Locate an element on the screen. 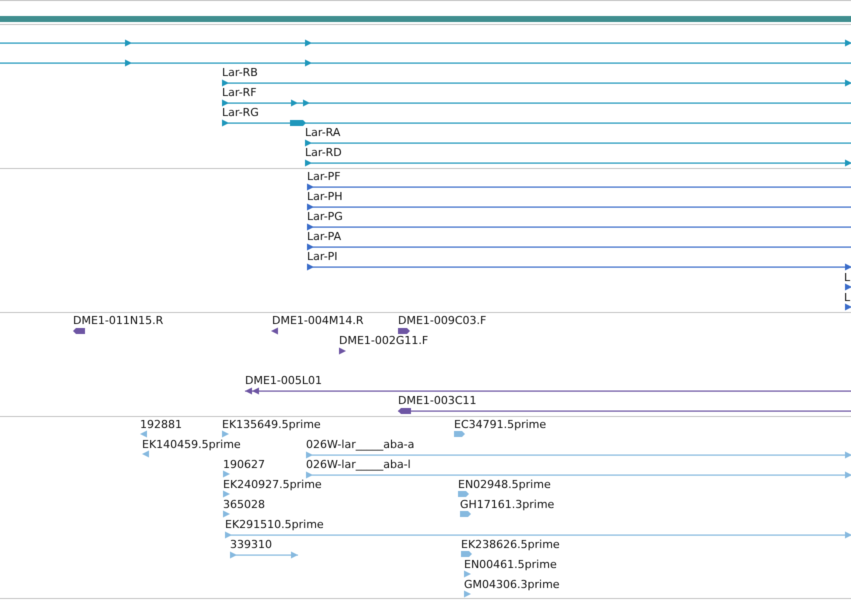 This screenshot has width=851, height=600. feature-label: EK240927.5prime is located at coordinates (272, 484).